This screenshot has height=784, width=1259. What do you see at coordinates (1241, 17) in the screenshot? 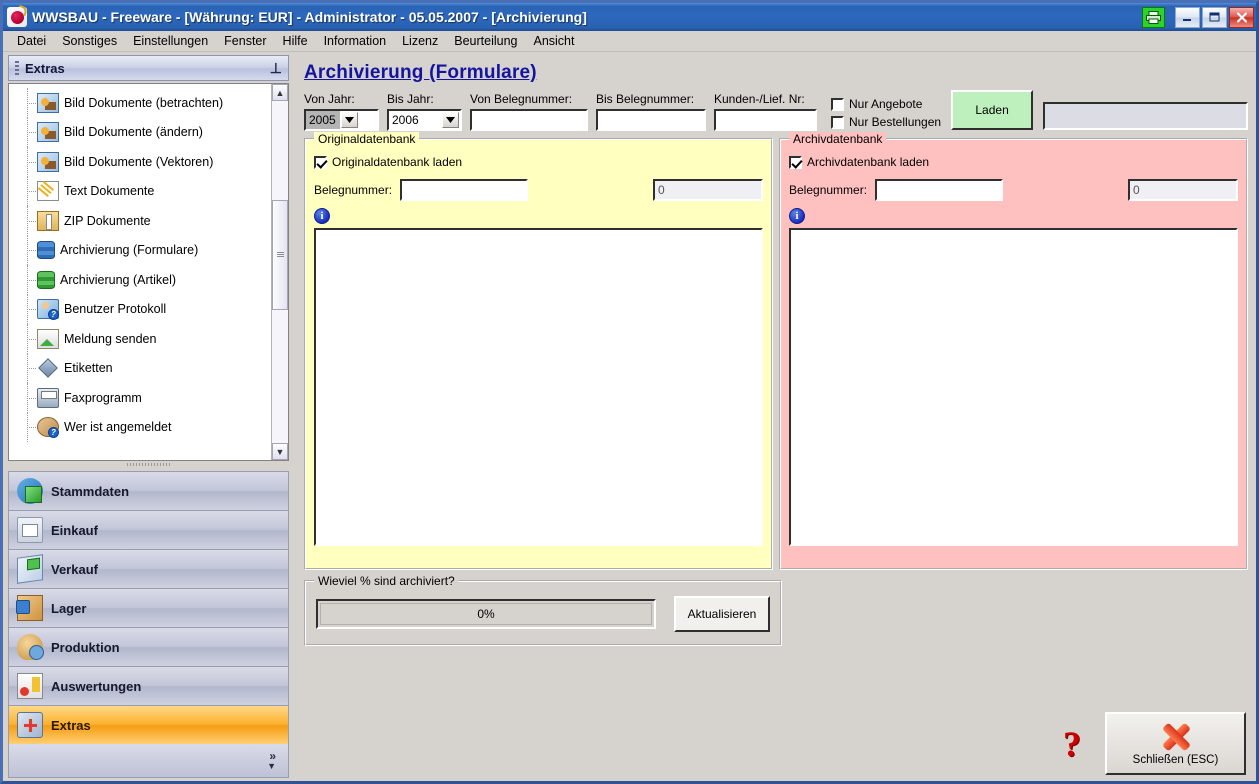
I see `close-button` at bounding box center [1241, 17].